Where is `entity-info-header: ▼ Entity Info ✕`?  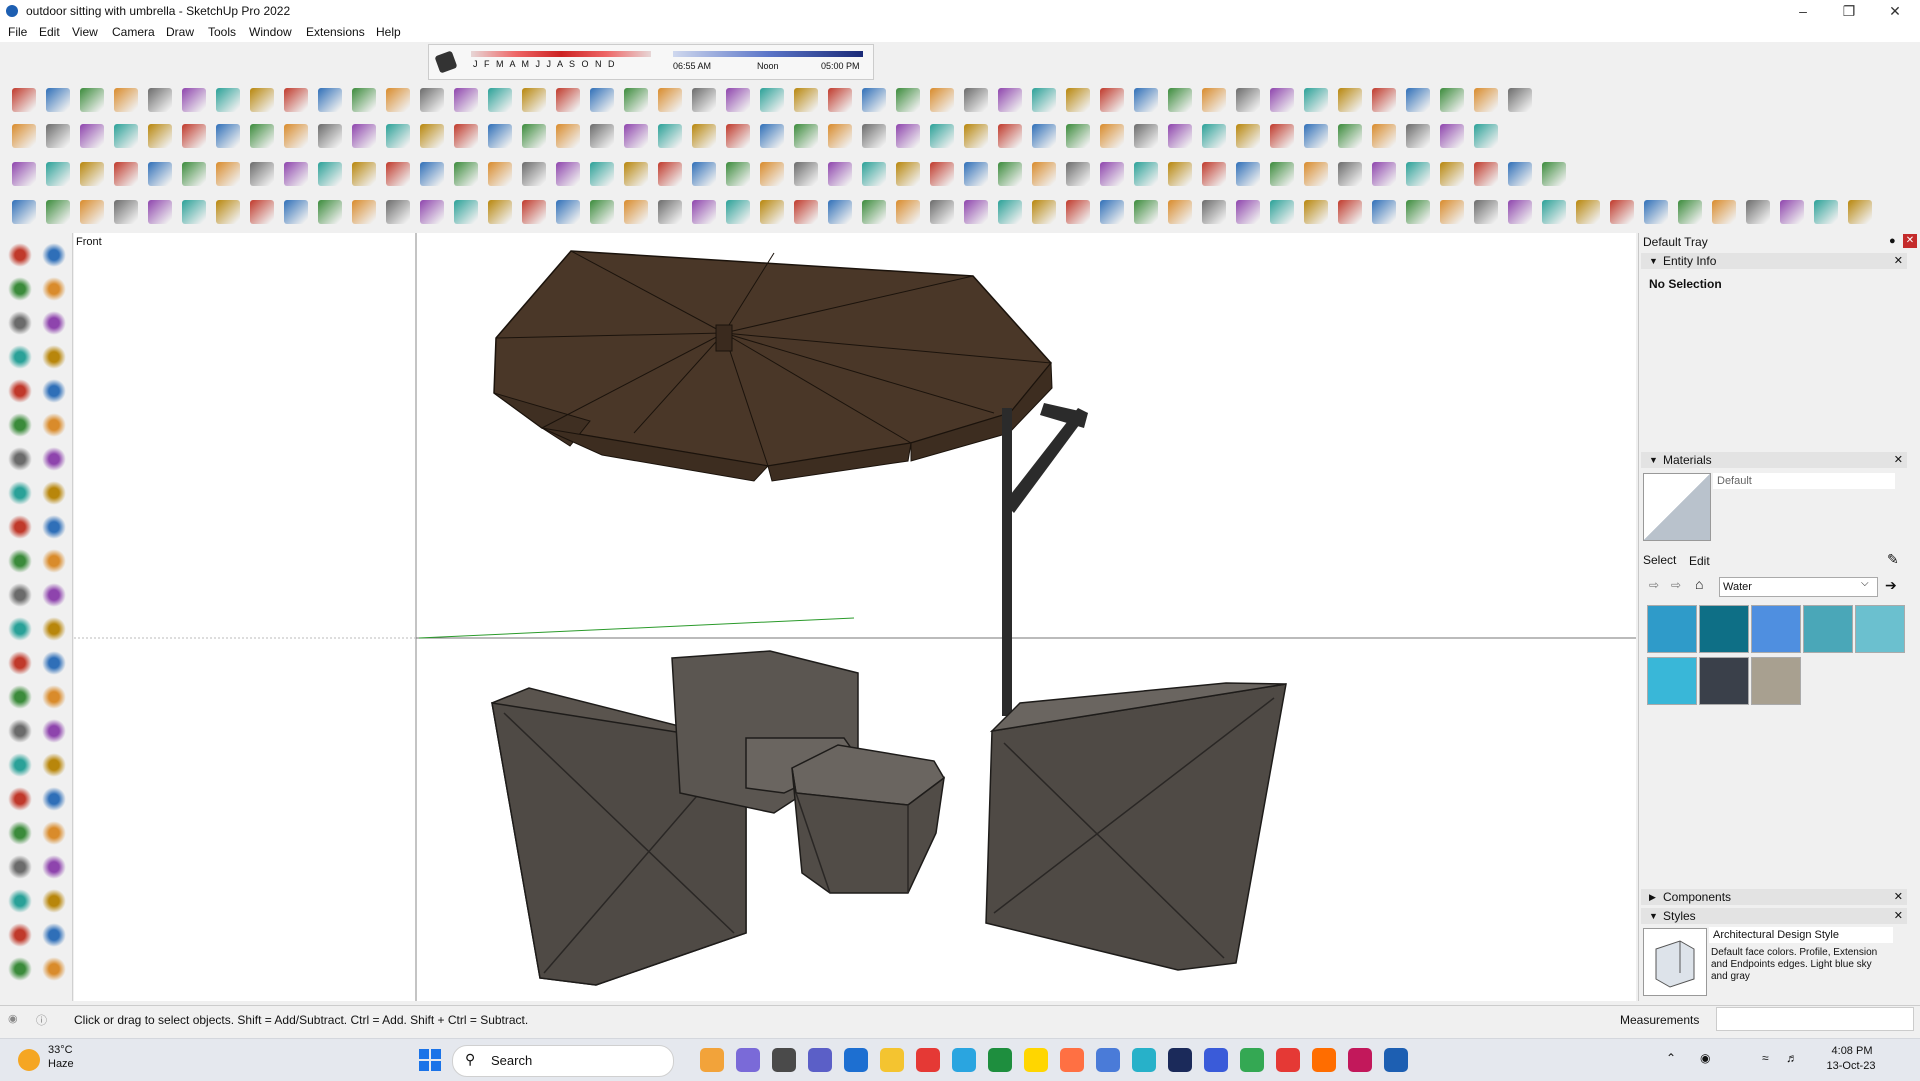 entity-info-header: ▼ Entity Info ✕ is located at coordinates (1774, 261).